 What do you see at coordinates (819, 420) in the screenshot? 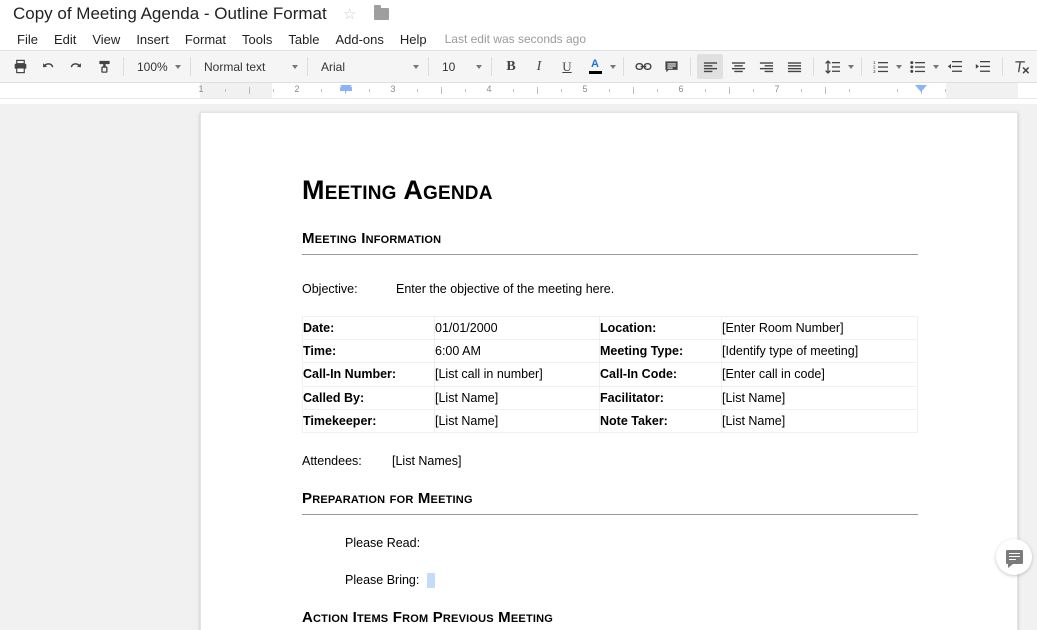
I see `cell-value-note-taker: [List Name]` at bounding box center [819, 420].